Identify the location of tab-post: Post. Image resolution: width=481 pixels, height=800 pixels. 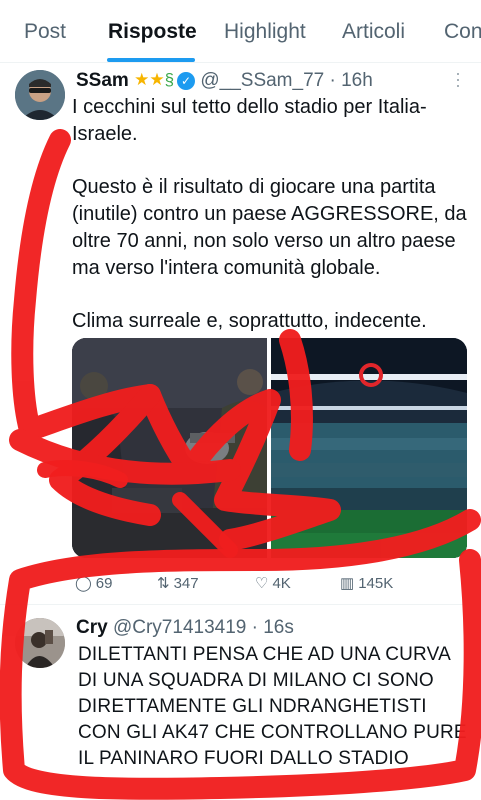
(45, 32).